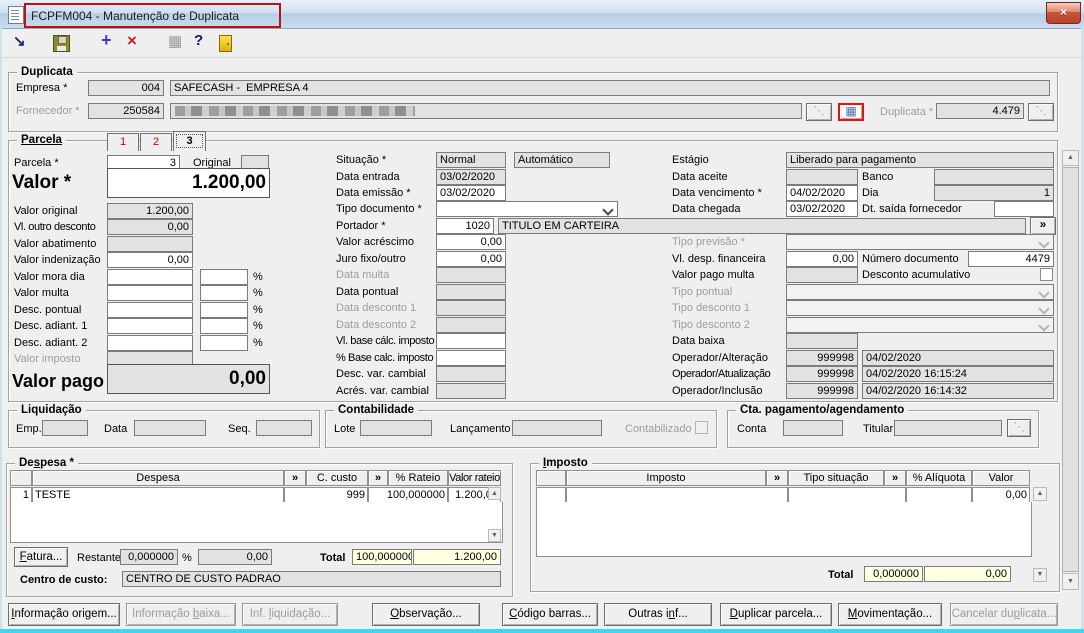 The image size is (1084, 633). I want to click on portador-code-field: 1020, so click(465, 226).